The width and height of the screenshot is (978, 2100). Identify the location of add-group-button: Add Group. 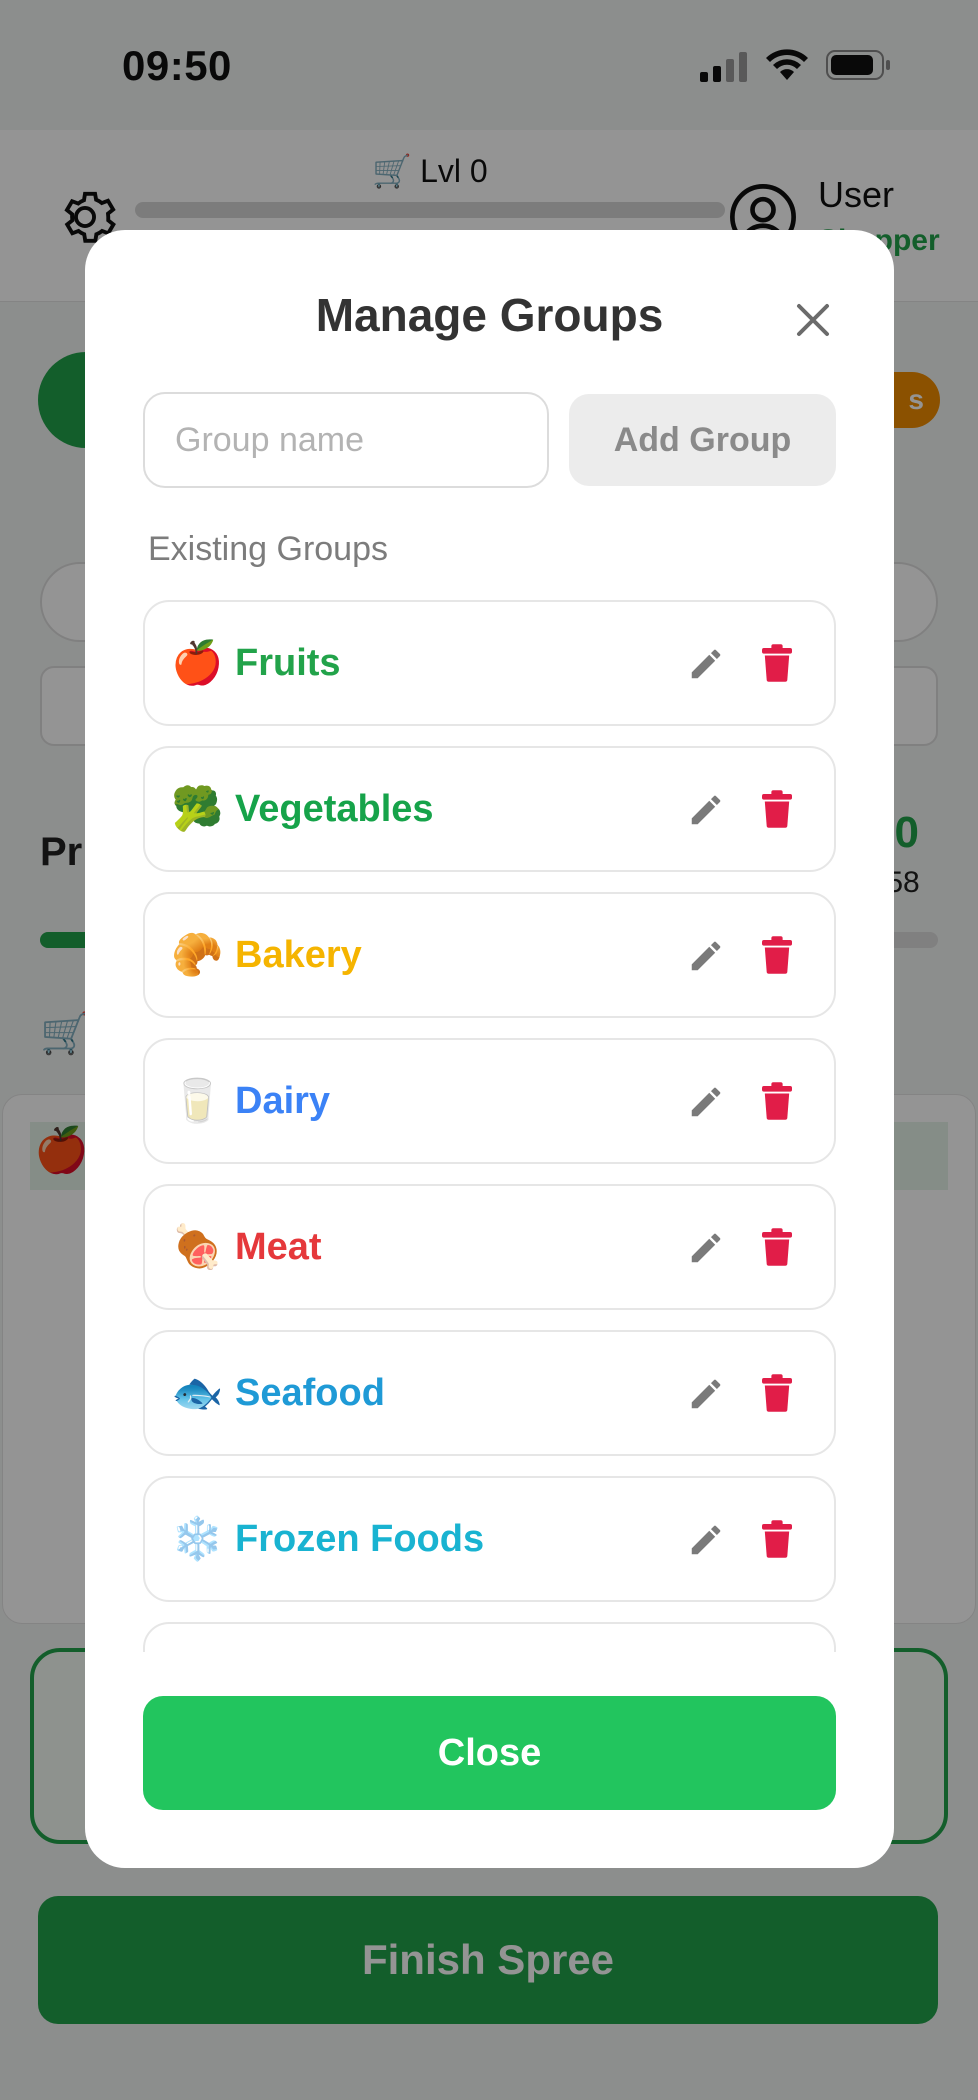
(702, 440).